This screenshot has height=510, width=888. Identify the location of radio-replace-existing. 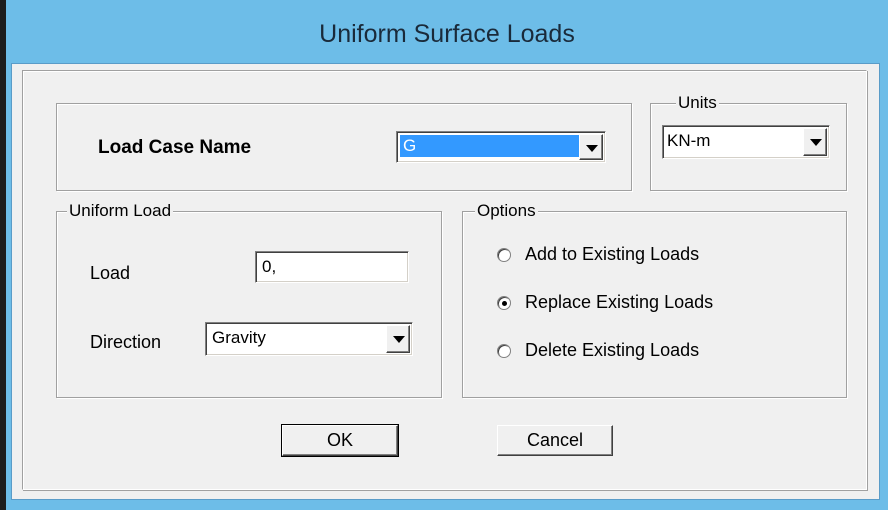
(504, 303).